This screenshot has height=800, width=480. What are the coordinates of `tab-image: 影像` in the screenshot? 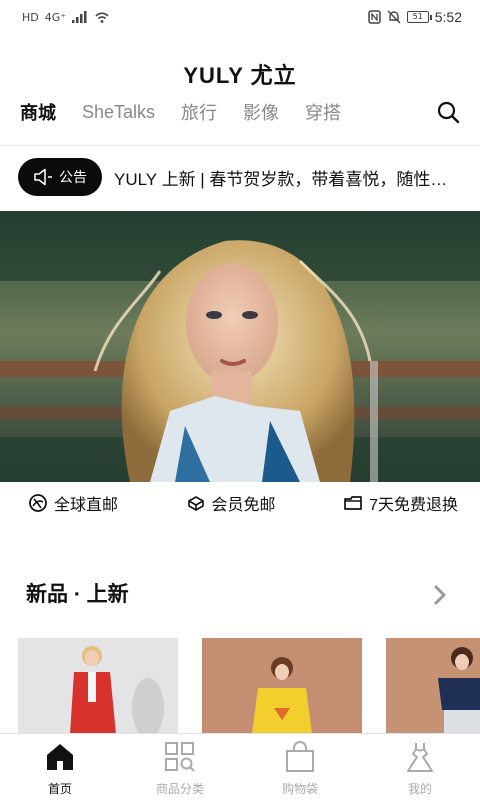 It's located at (261, 112).